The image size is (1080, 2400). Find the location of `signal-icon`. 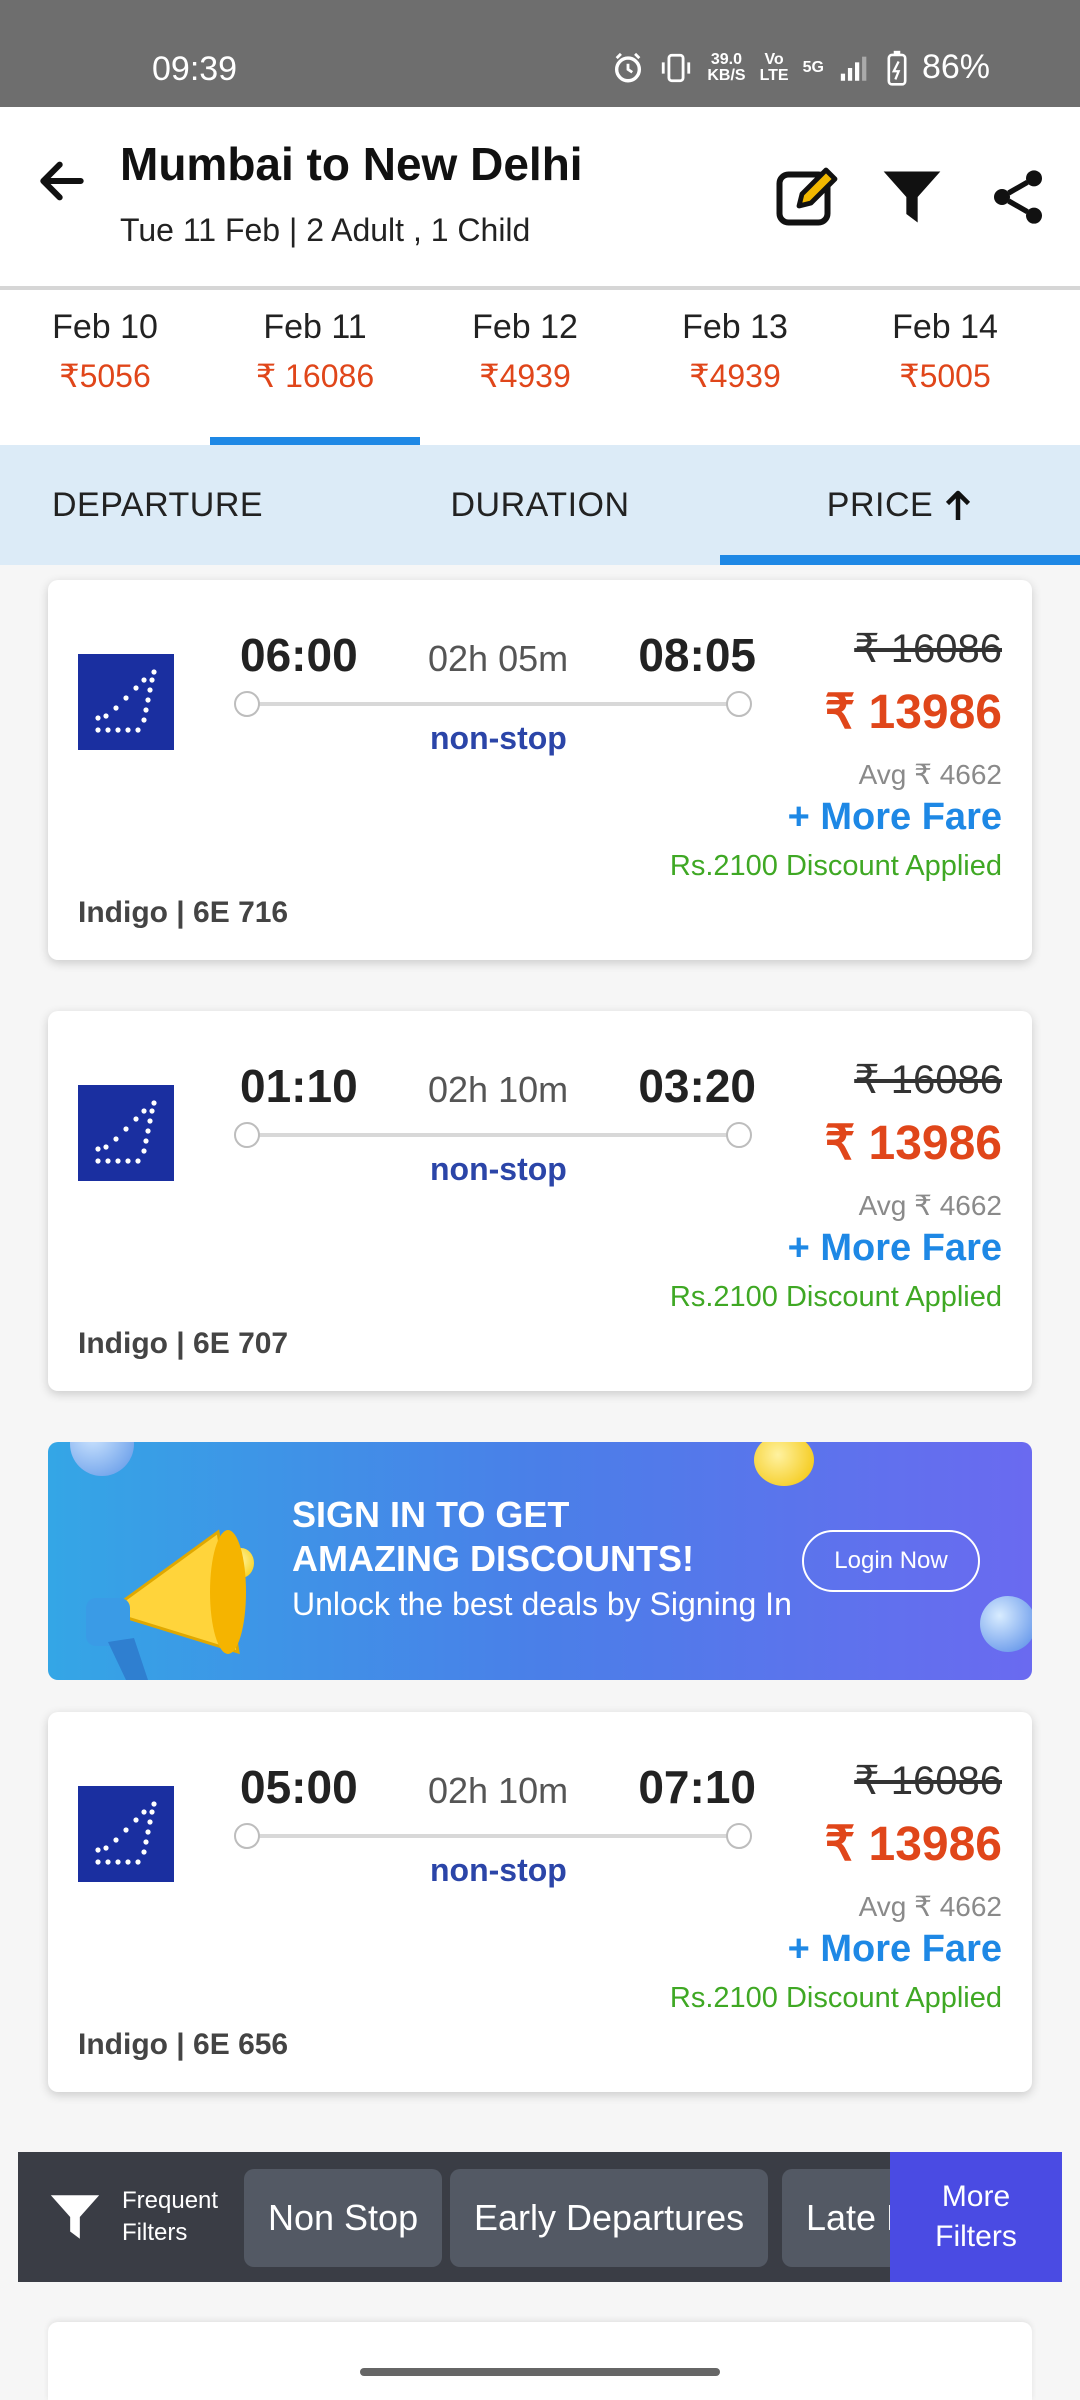

signal-icon is located at coordinates (853, 68).